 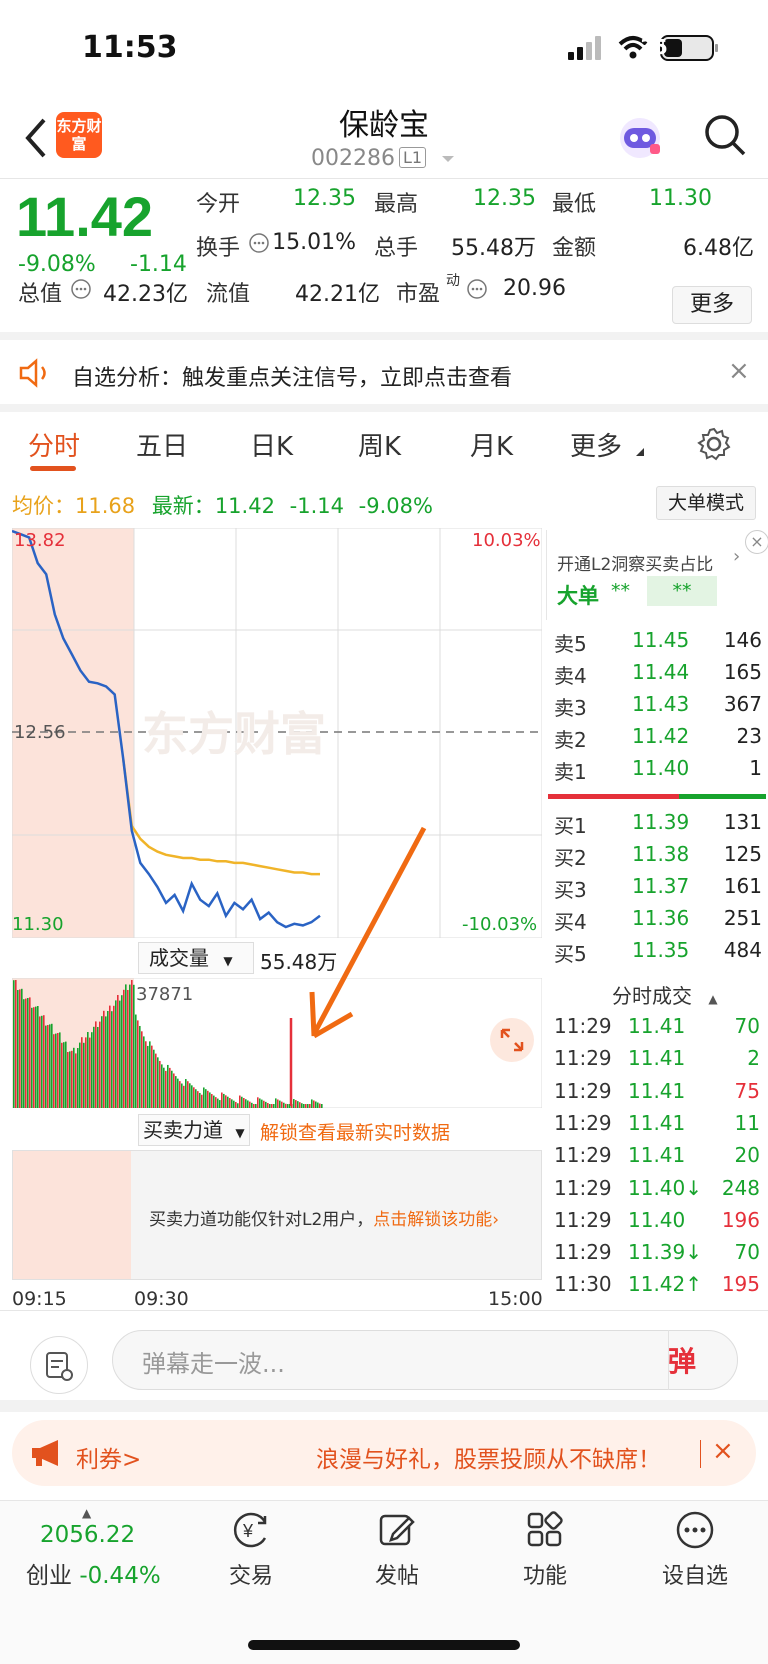 I want to click on trade-volume: 195, so click(x=740, y=1284).